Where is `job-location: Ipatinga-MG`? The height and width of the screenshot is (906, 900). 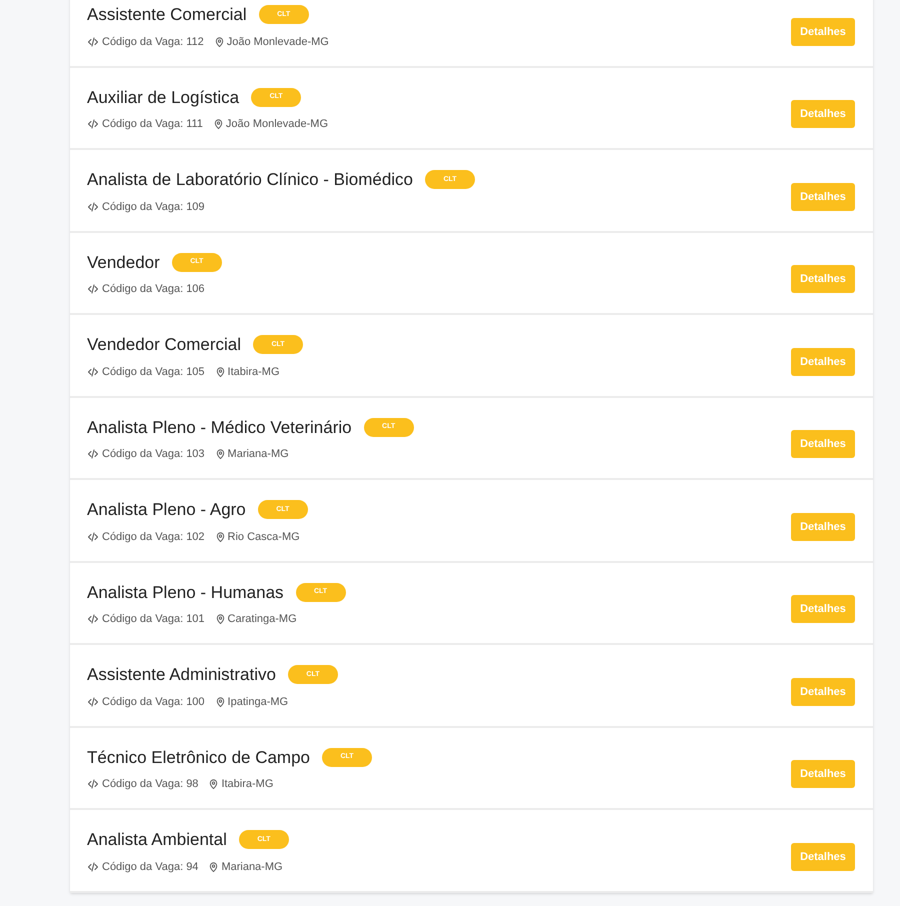 job-location: Ipatinga-MG is located at coordinates (258, 702).